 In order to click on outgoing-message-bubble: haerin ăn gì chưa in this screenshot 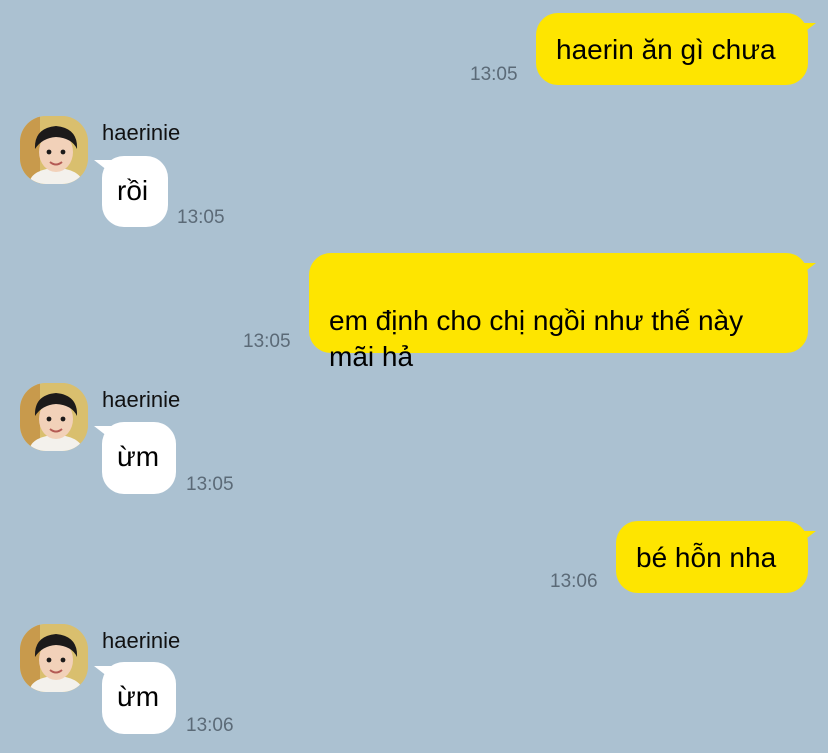, I will do `click(676, 49)`.